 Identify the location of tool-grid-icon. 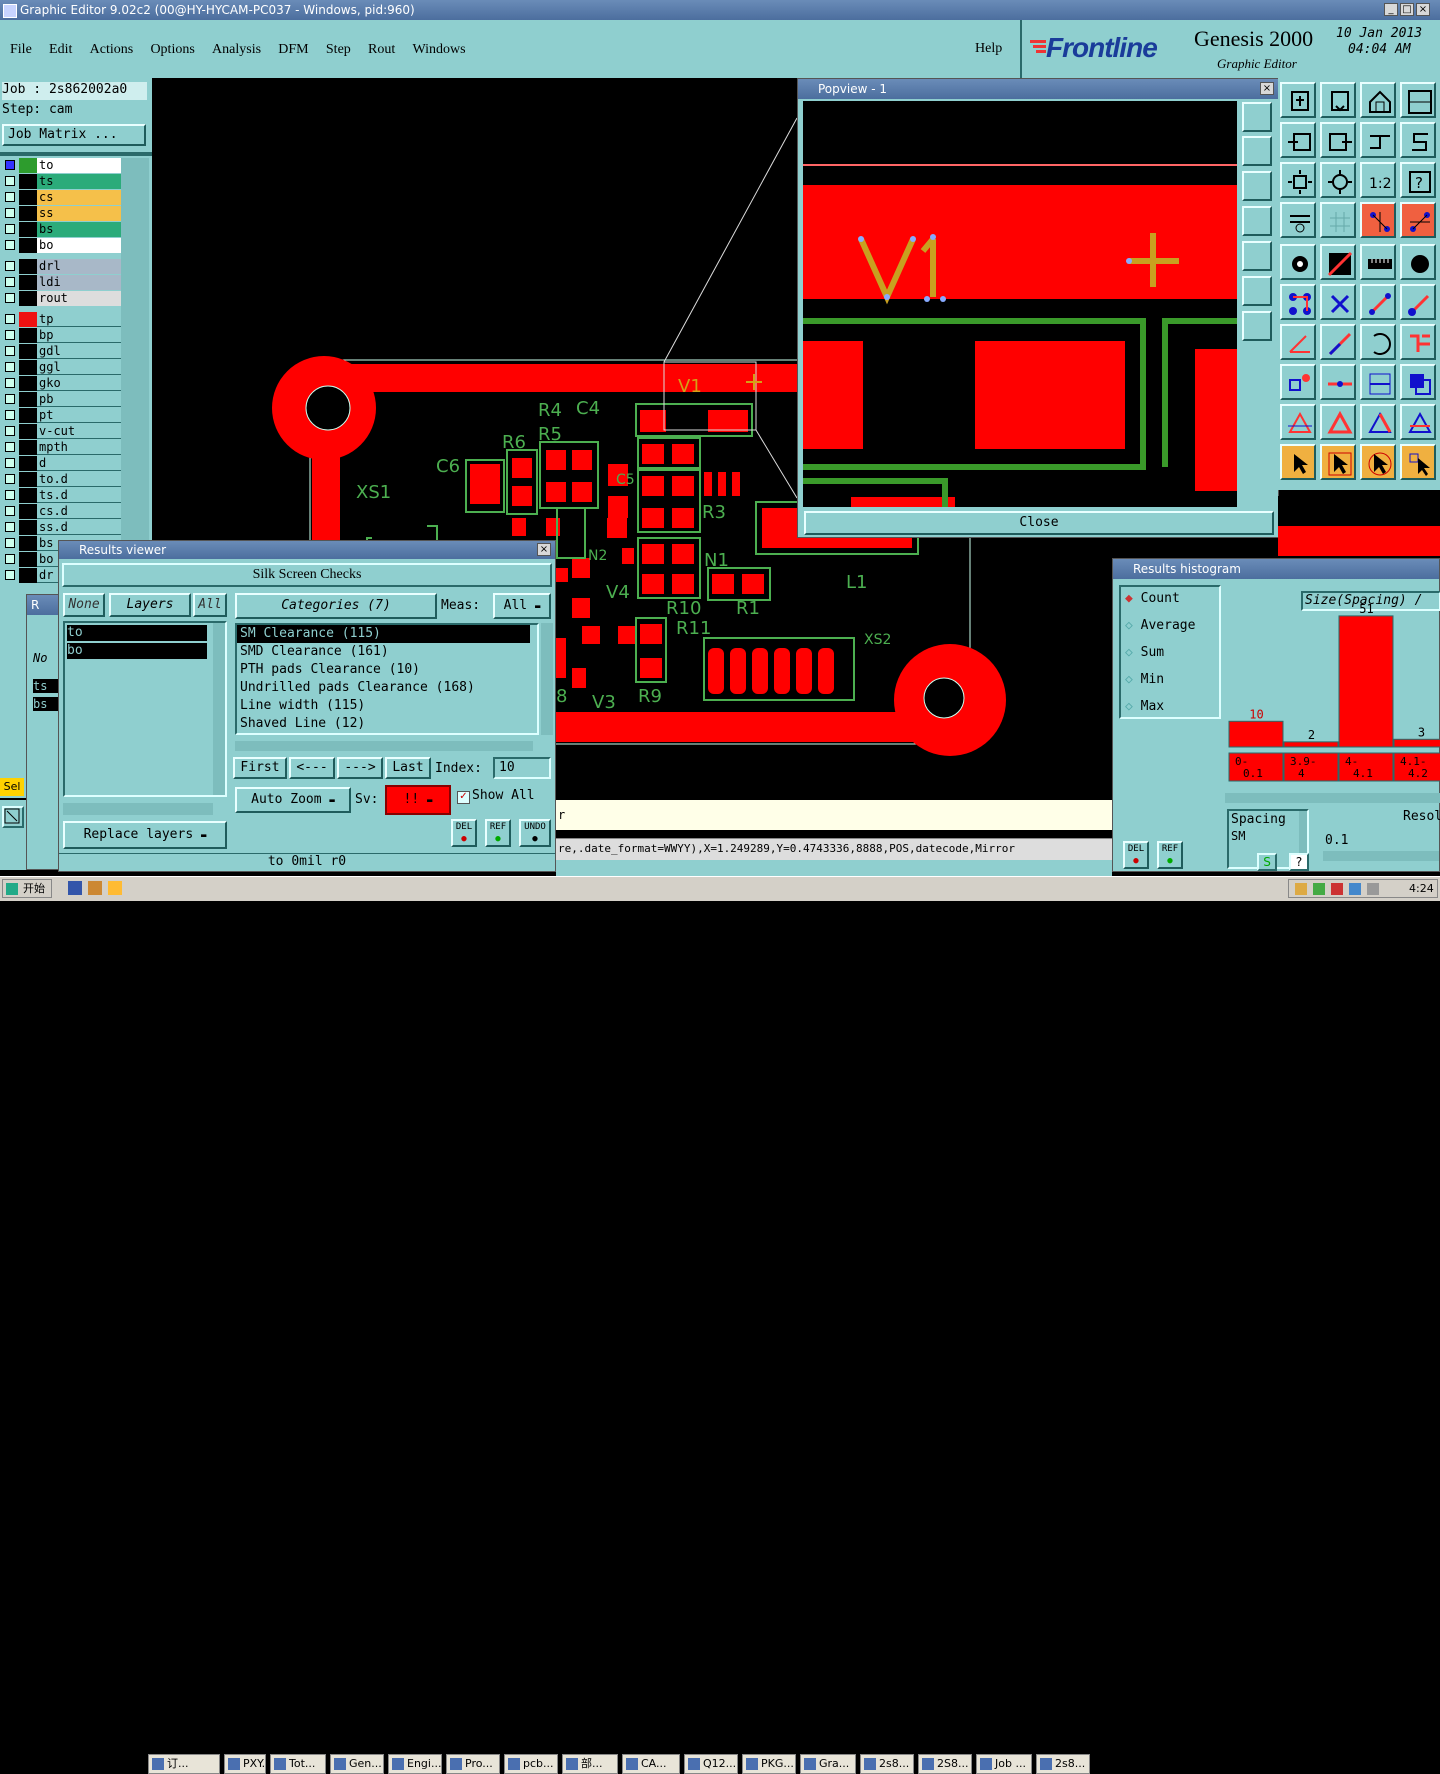
(1338, 220).